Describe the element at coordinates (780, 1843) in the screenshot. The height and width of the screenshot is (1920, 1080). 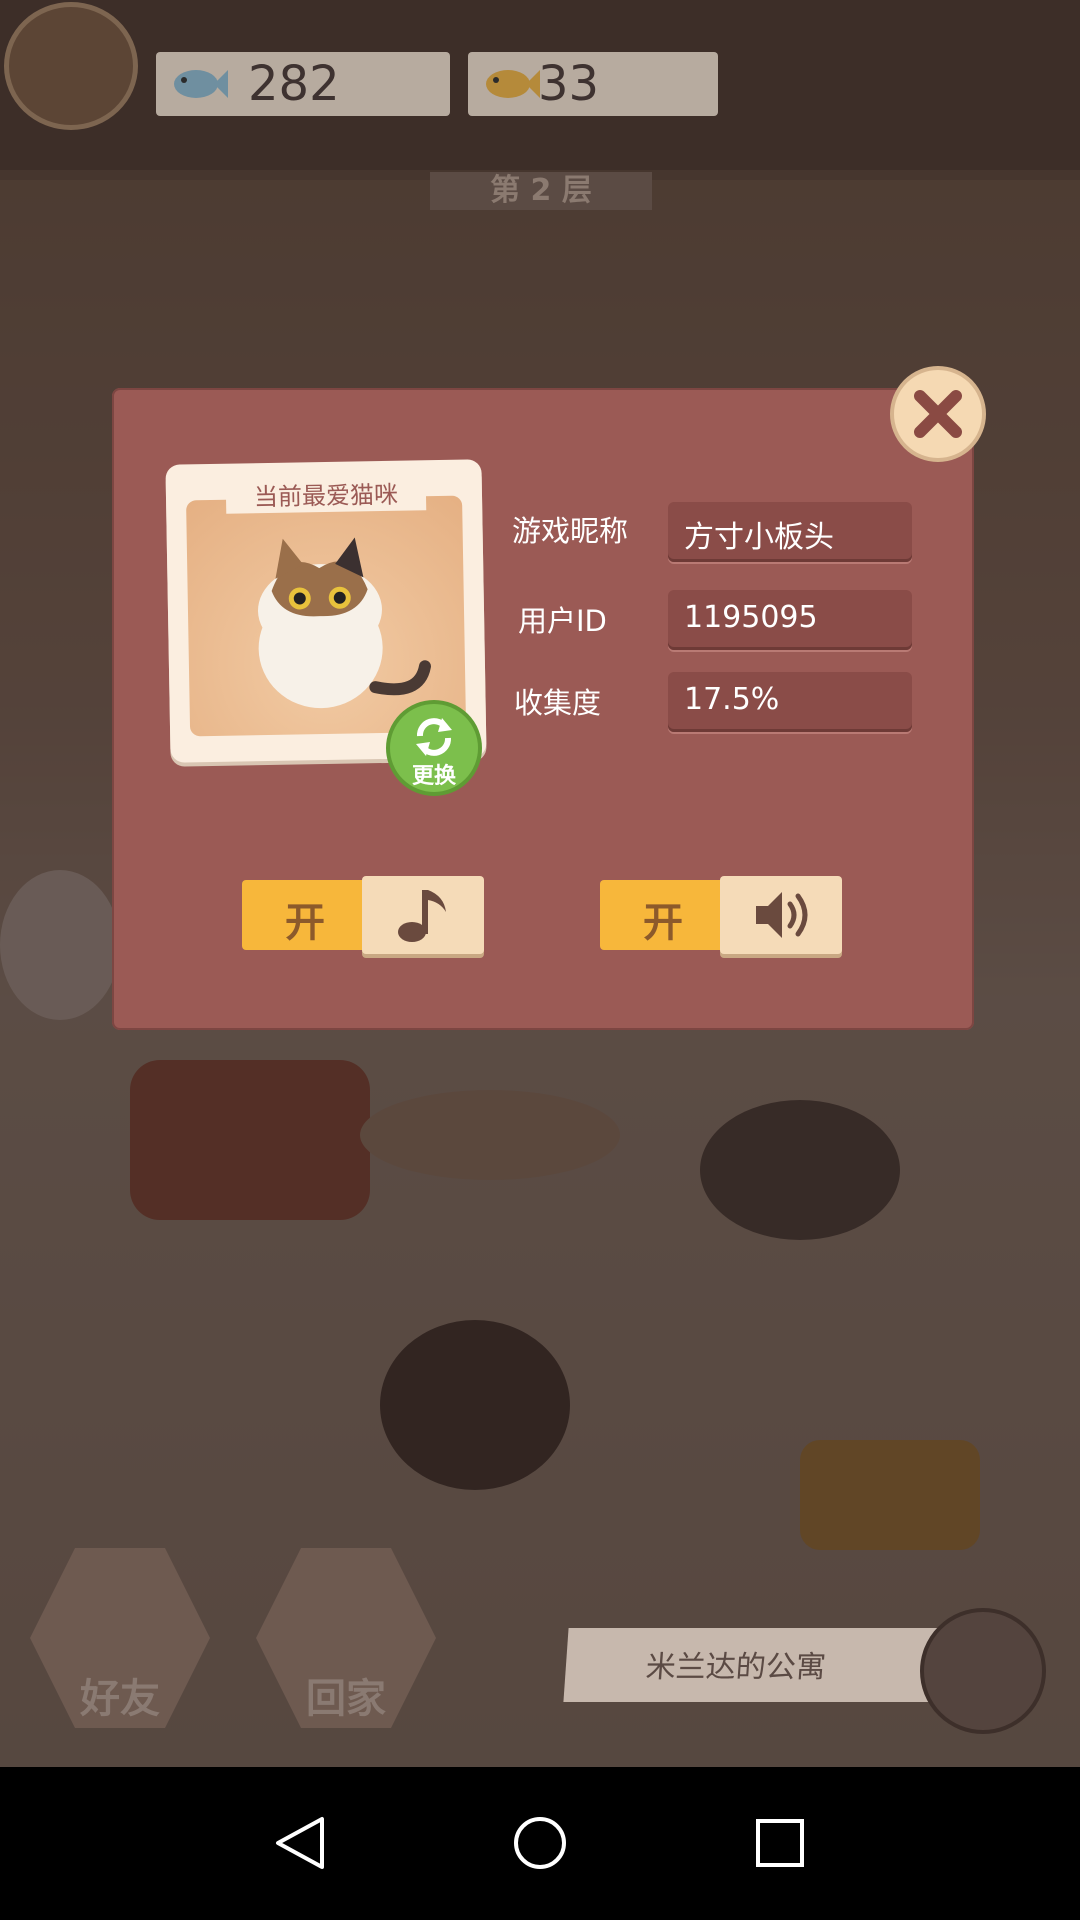
I see `recent-apps-icon` at that location.